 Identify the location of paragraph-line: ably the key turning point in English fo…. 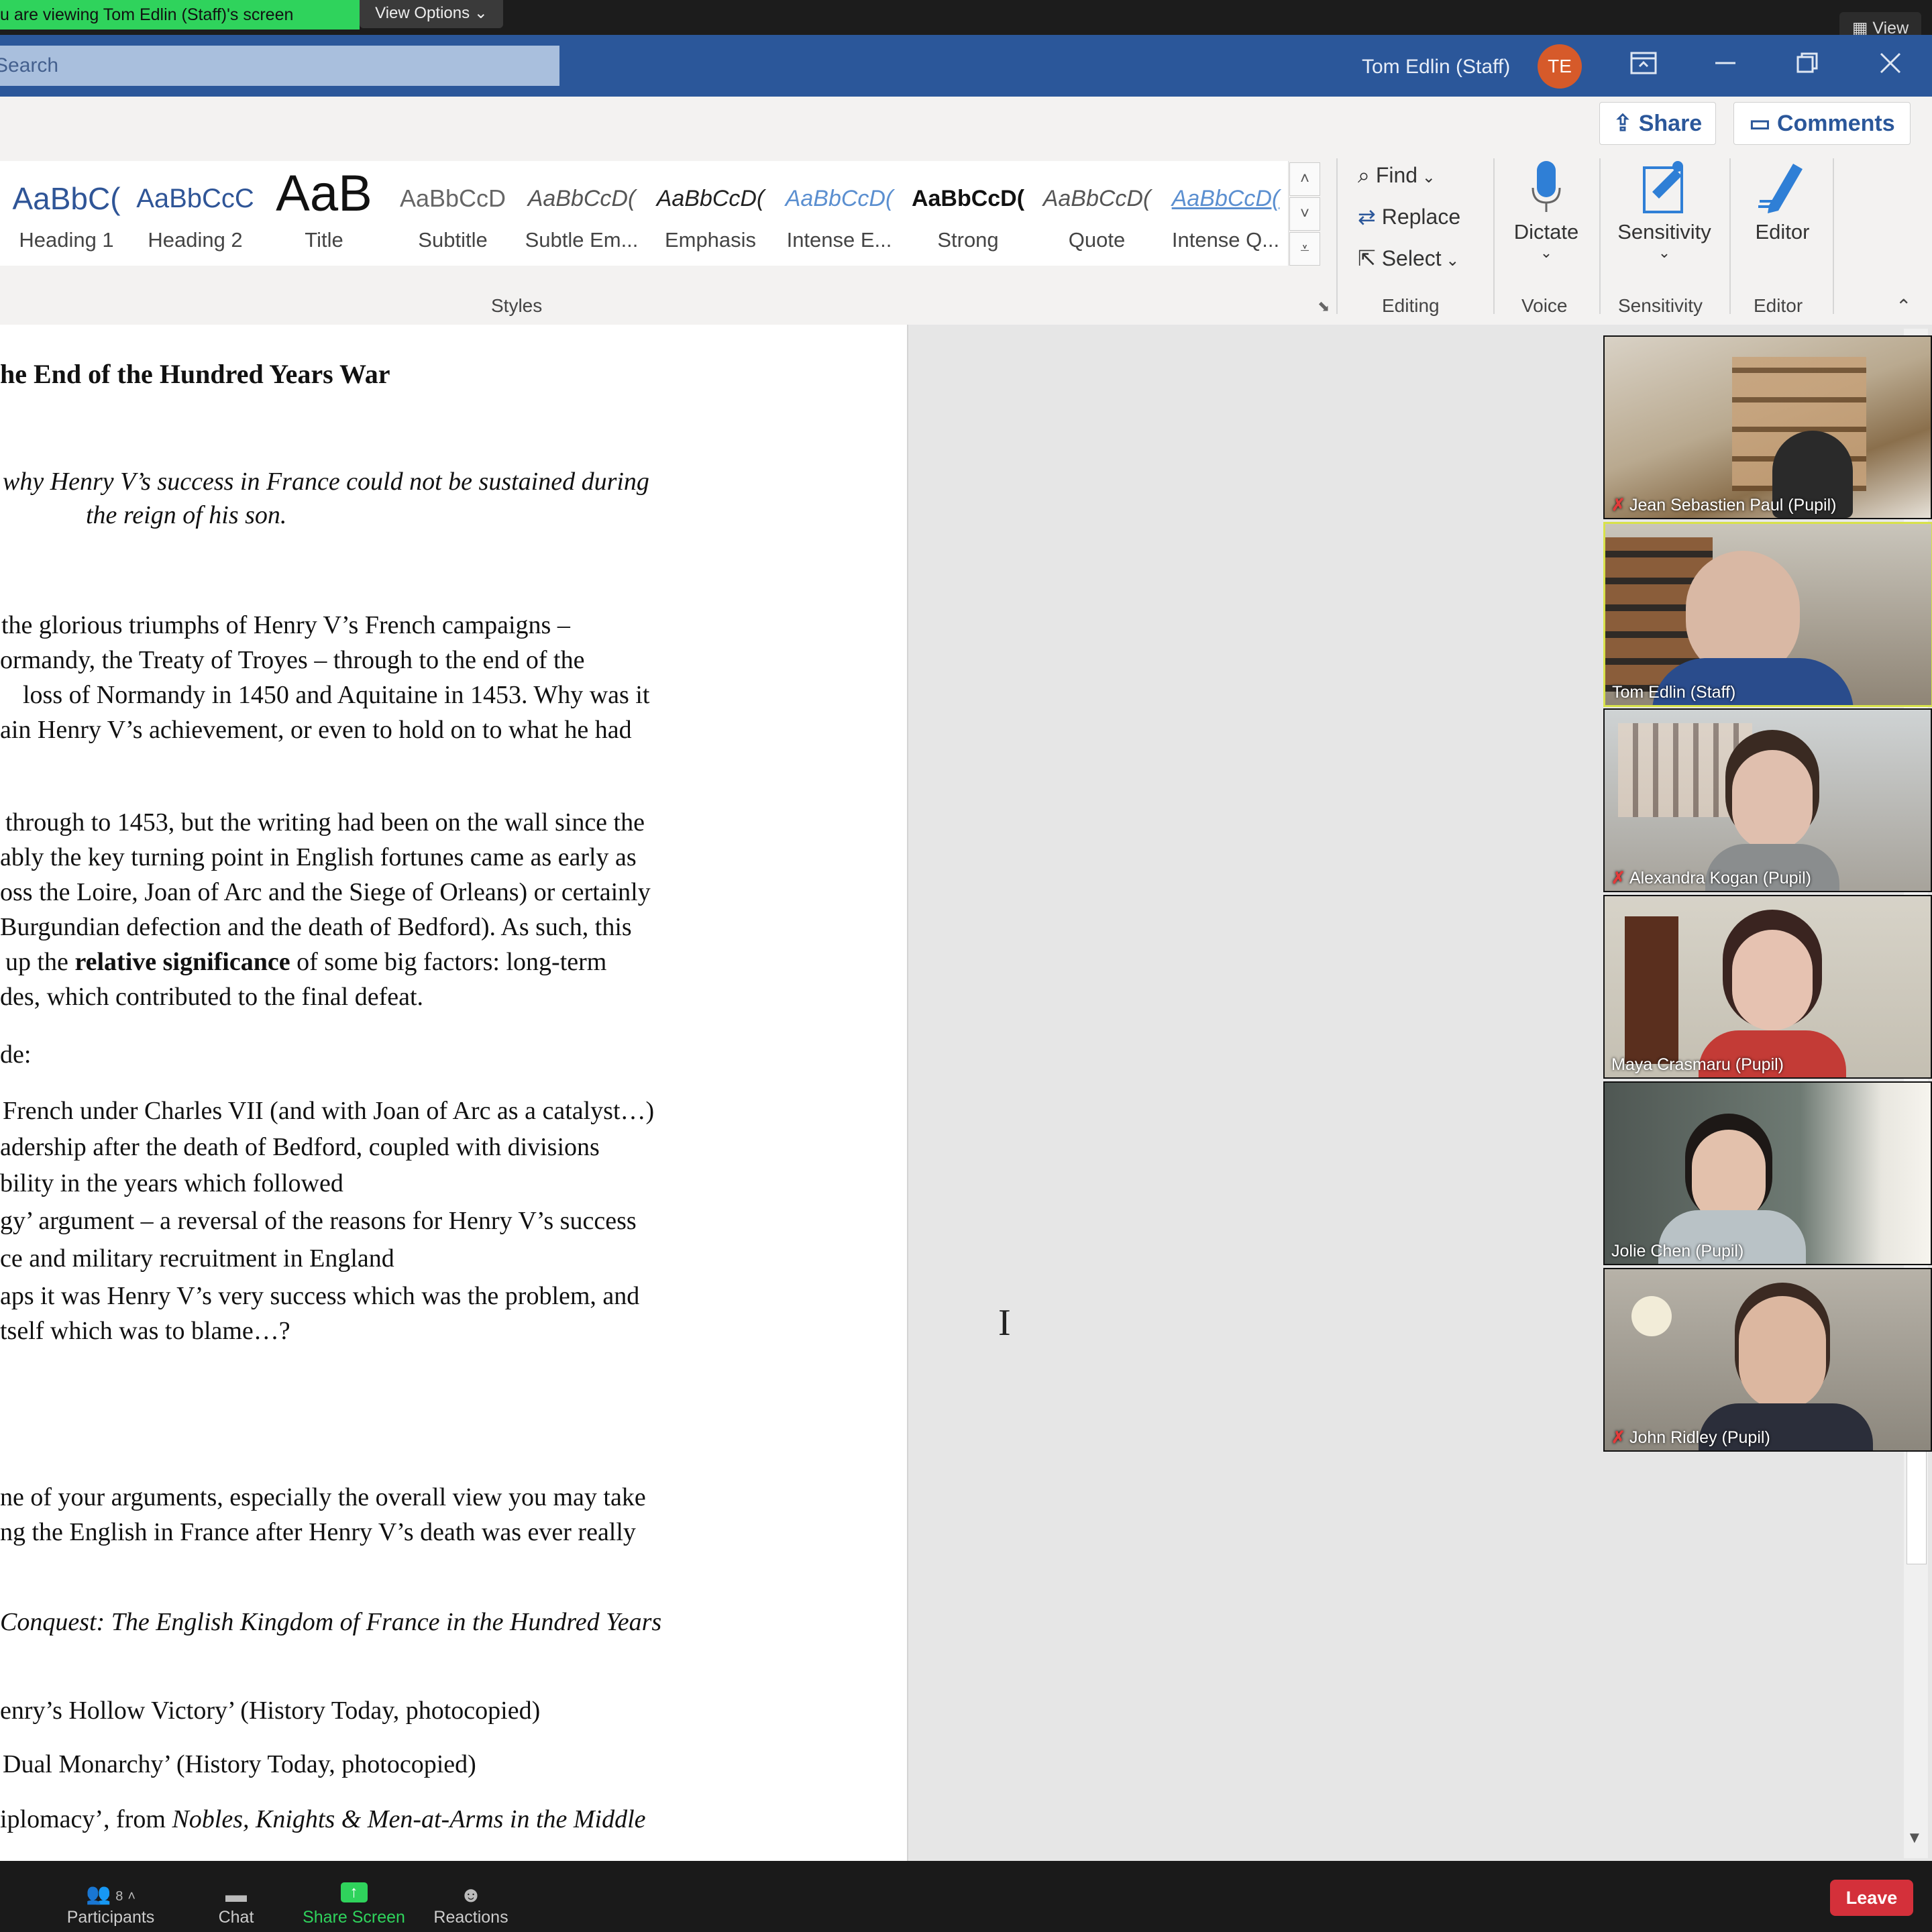
(318, 857).